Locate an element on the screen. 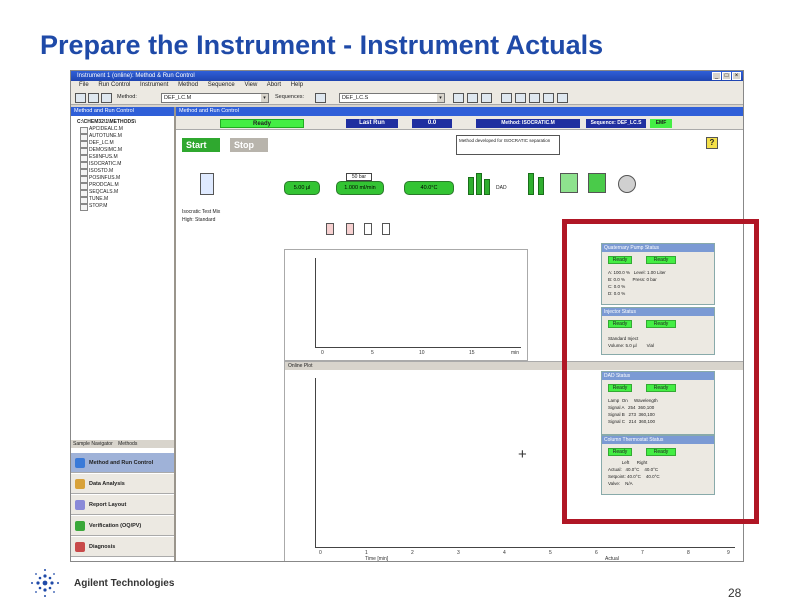 This screenshot has height=612, width=792. sequence-label: Sequences: is located at coordinates (290, 97).